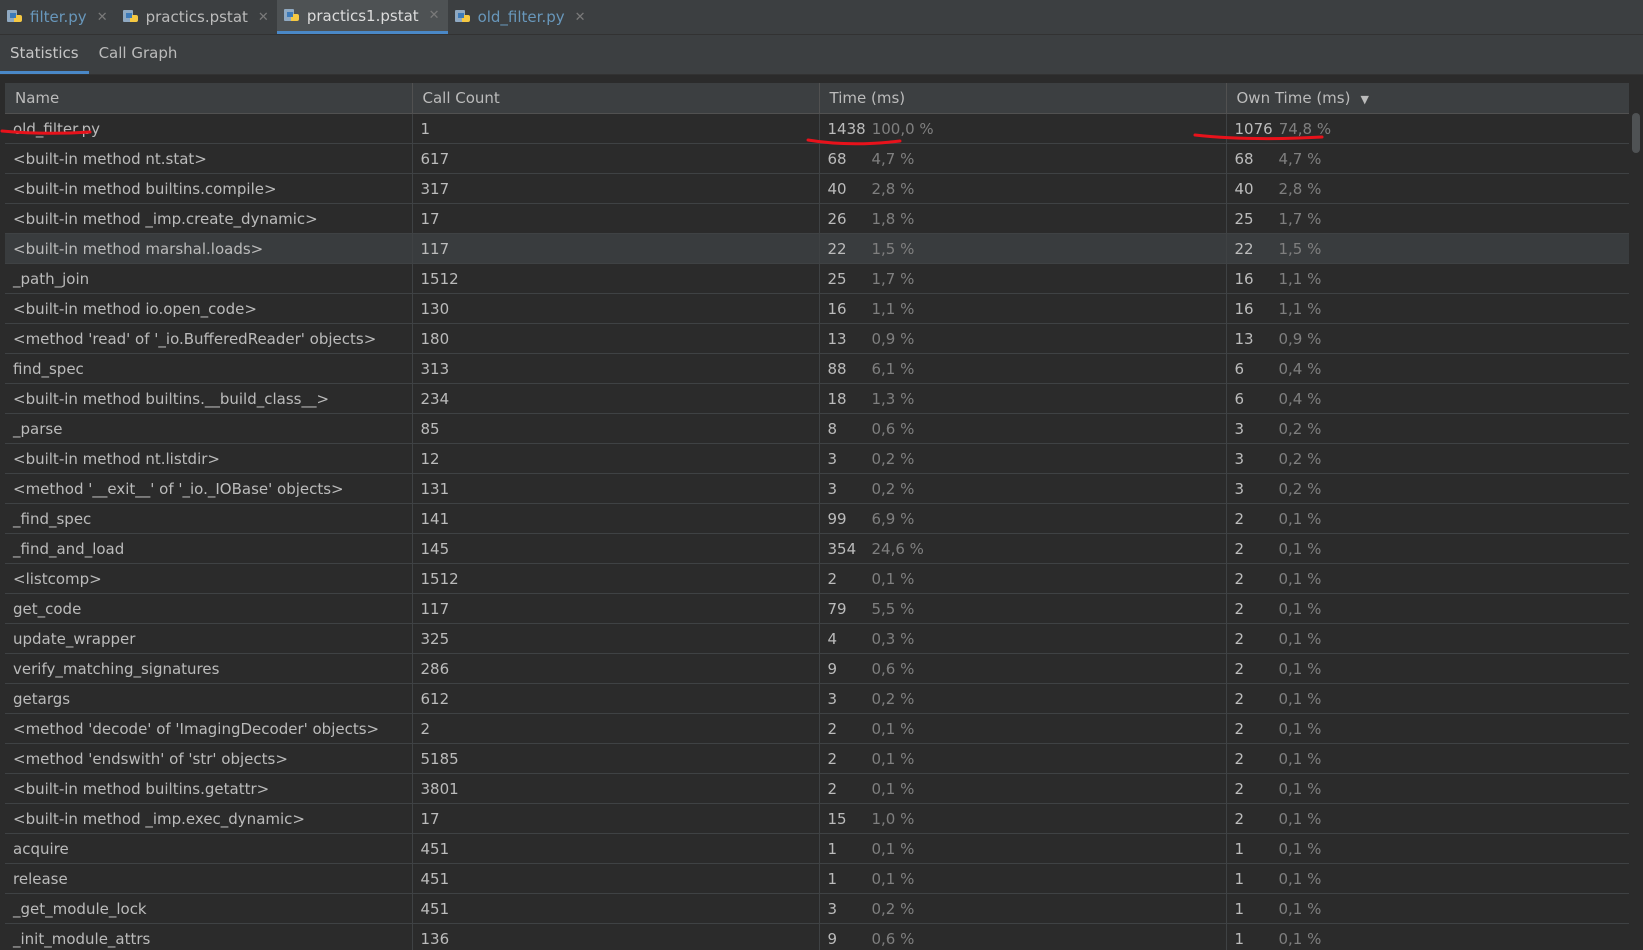 The image size is (1643, 950). Describe the element at coordinates (1239, 908) in the screenshot. I see `own-time-value: 1` at that location.